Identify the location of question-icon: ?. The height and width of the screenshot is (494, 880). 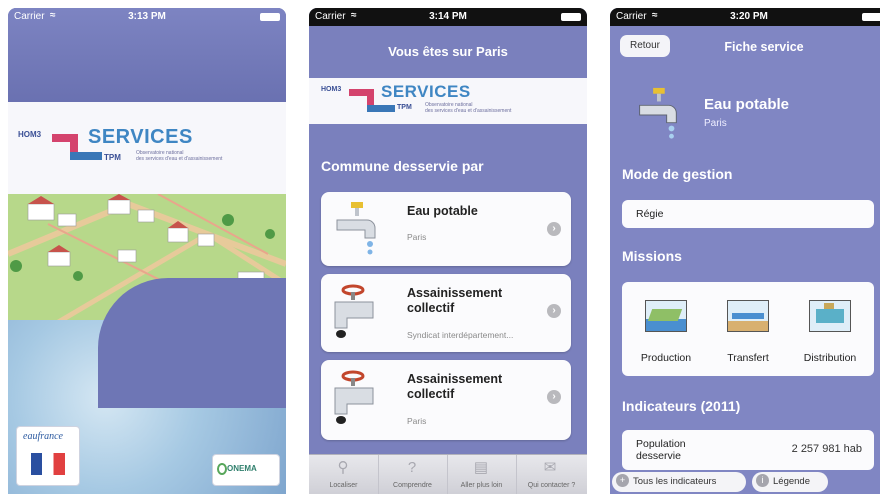
(412, 467).